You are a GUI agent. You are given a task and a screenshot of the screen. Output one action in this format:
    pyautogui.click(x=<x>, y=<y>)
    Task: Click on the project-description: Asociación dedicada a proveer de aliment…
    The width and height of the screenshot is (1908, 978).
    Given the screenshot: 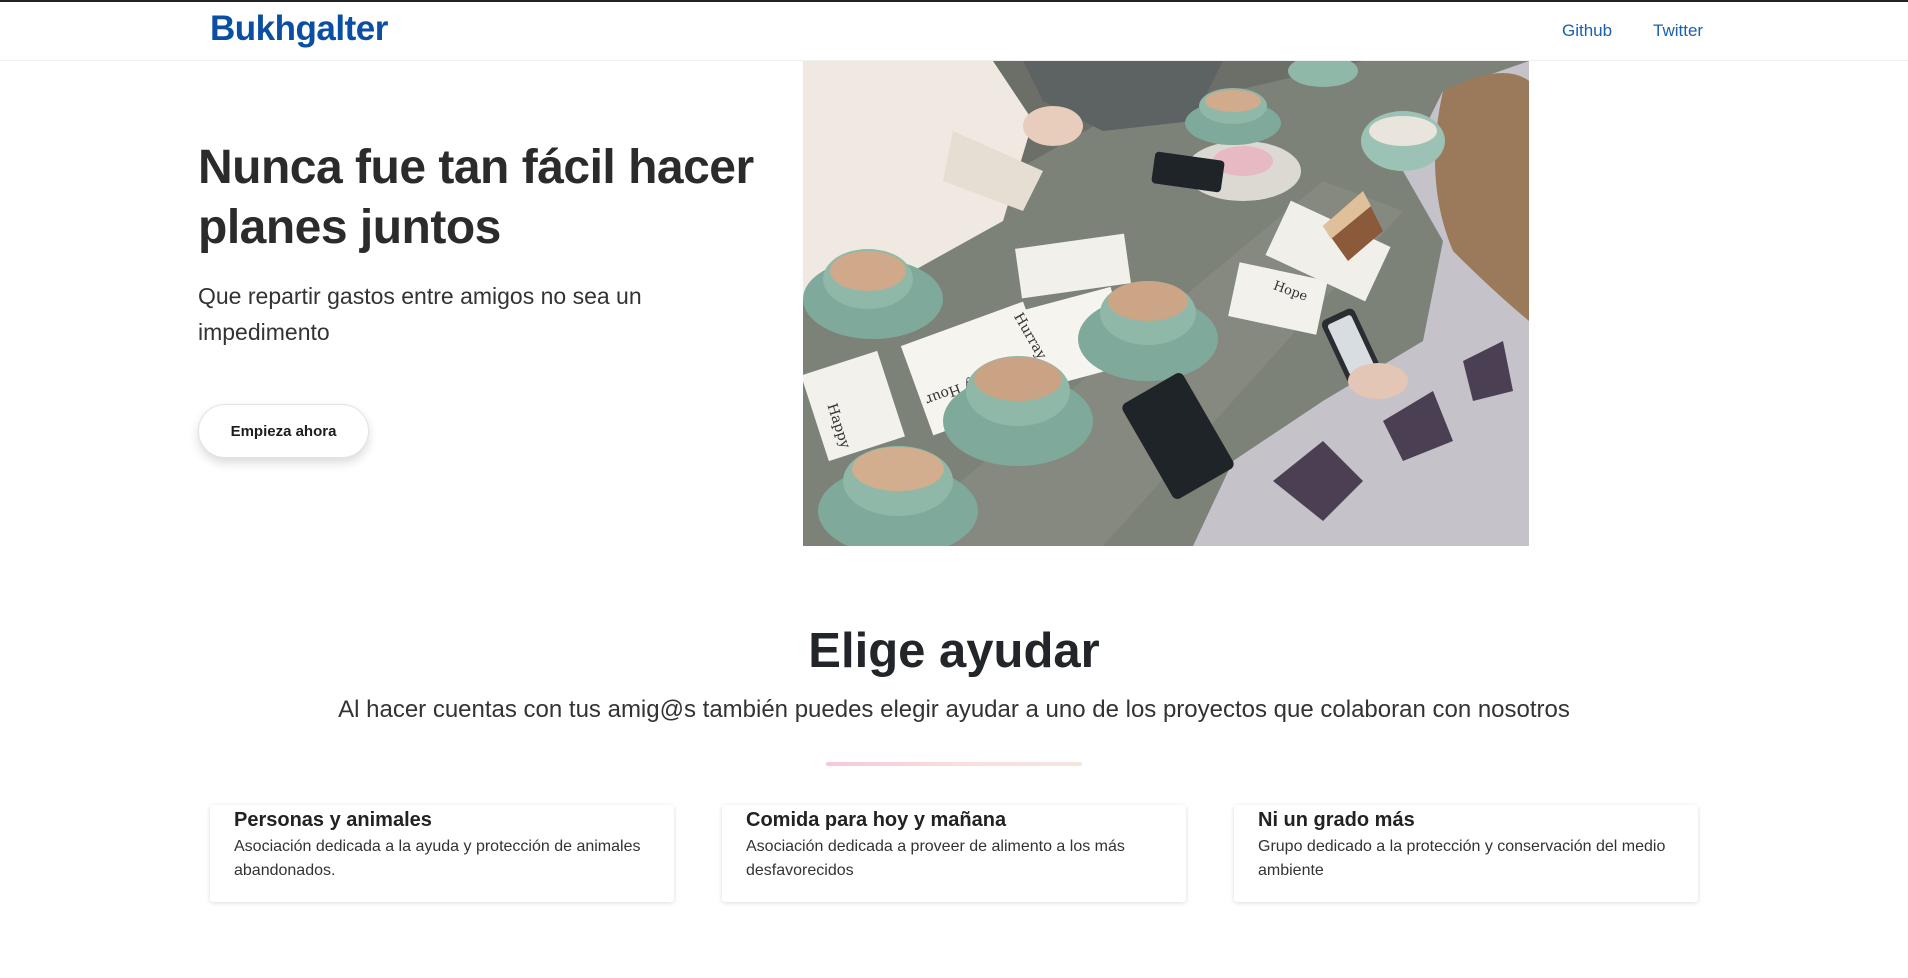 What is the action you would take?
    pyautogui.click(x=935, y=858)
    